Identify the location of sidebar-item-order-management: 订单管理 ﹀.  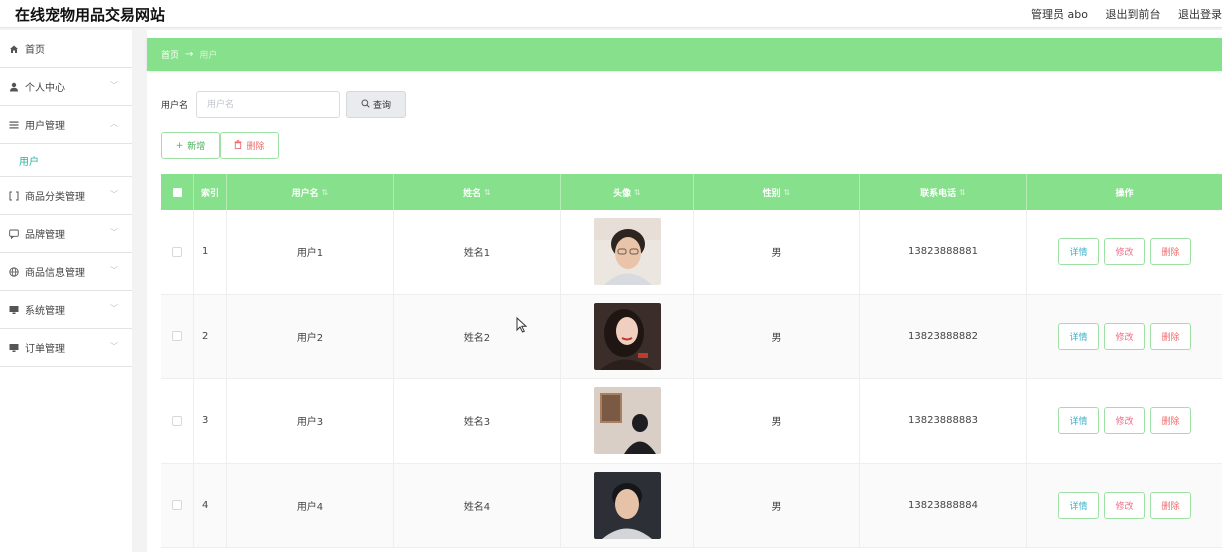
(66, 348).